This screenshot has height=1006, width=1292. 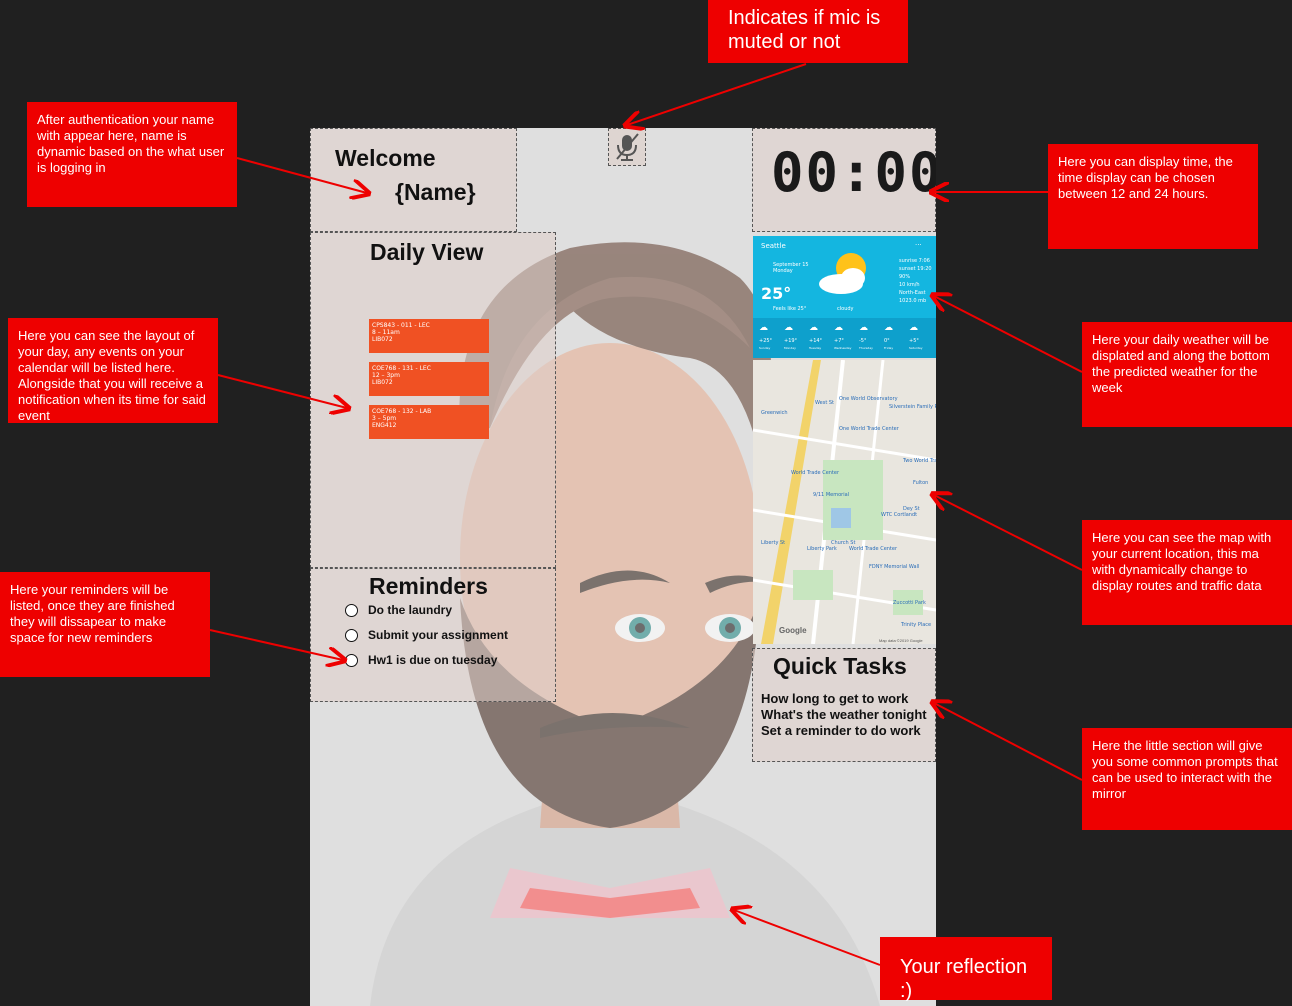 What do you see at coordinates (914, 261) in the screenshot?
I see `weather-detail: sunrise 7:06` at bounding box center [914, 261].